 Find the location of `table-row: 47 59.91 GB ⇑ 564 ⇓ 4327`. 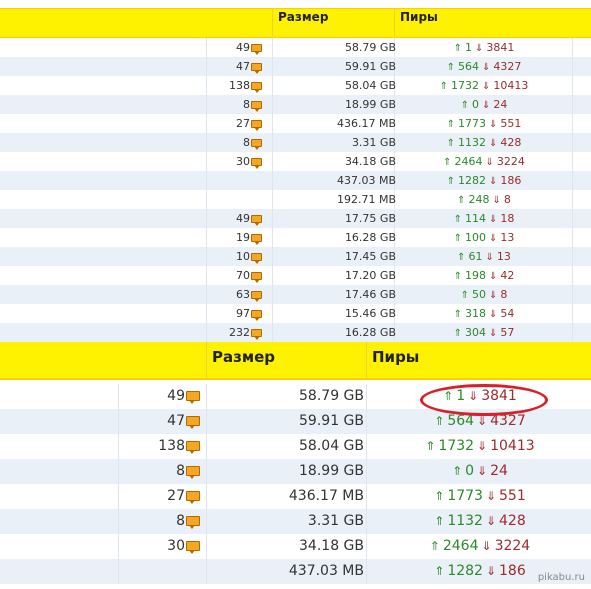

table-row: 47 59.91 GB ⇑ 564 ⇓ 4327 is located at coordinates (295, 66).